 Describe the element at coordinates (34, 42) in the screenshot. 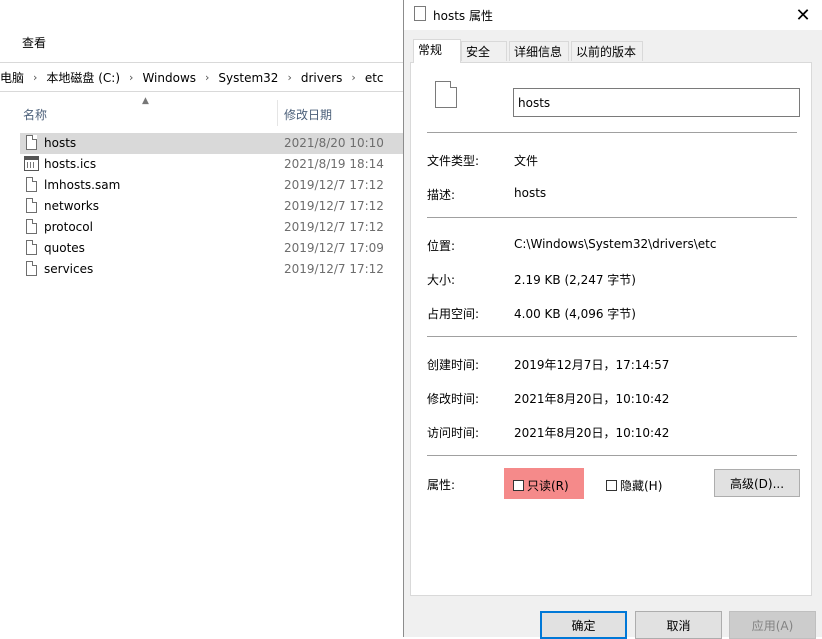

I see `ribbon-tab-view: 查看` at that location.